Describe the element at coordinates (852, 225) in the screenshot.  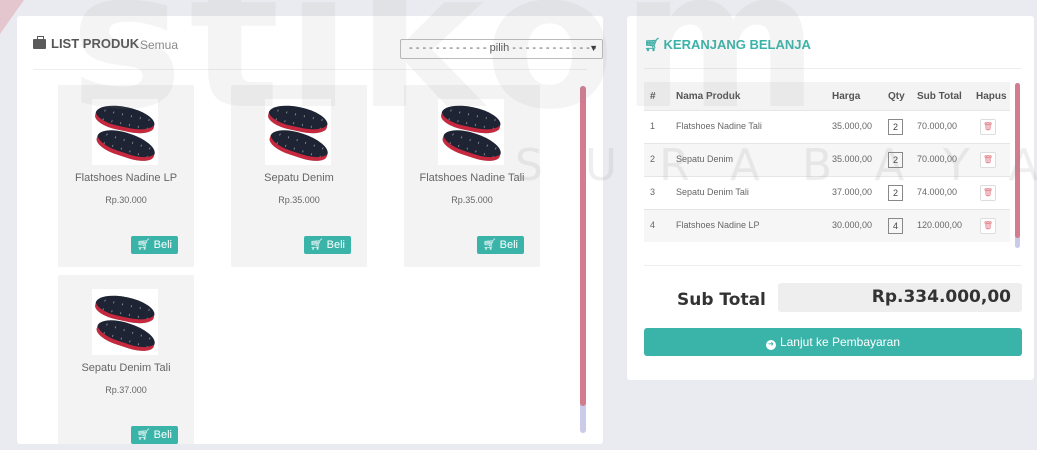
I see `row-price: 30.000,00` at that location.